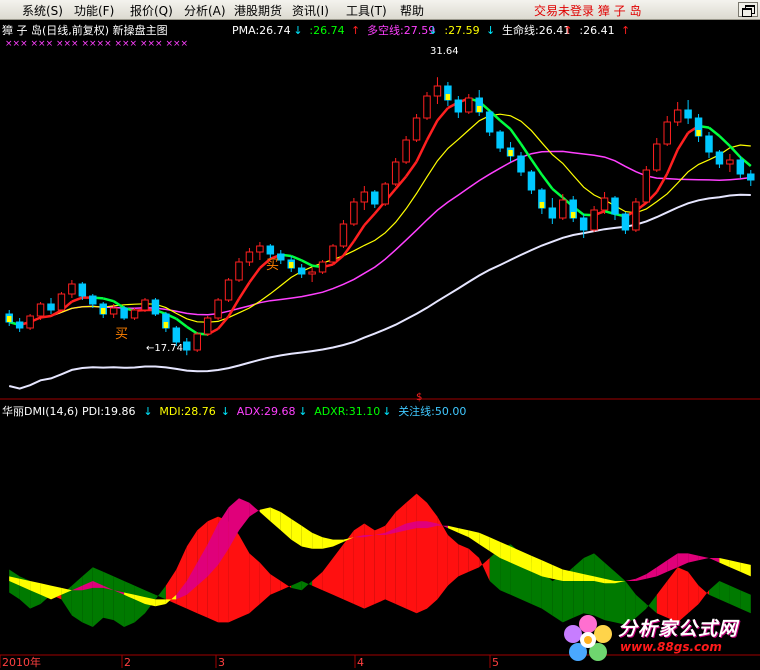 This screenshot has height=670, width=760. What do you see at coordinates (249, 662) in the screenshot?
I see `time-axis: 2010年 2 3 4 5` at bounding box center [249, 662].